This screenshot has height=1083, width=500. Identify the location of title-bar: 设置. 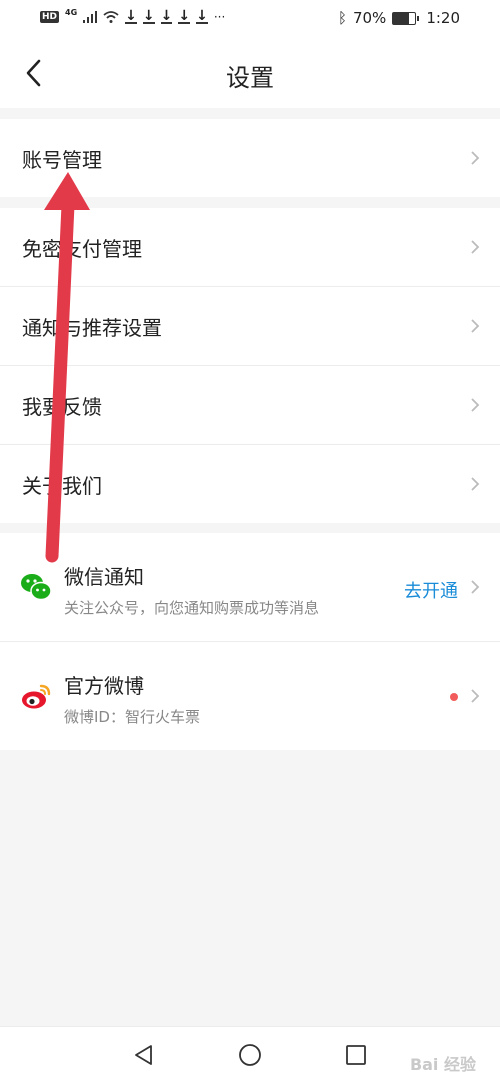
(250, 73).